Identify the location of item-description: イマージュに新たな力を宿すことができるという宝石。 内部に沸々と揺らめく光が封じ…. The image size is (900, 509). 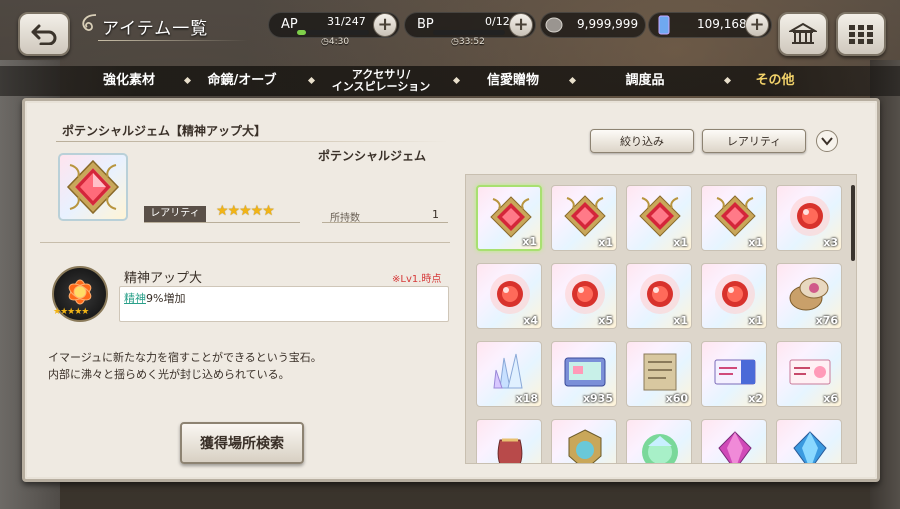
(185, 366).